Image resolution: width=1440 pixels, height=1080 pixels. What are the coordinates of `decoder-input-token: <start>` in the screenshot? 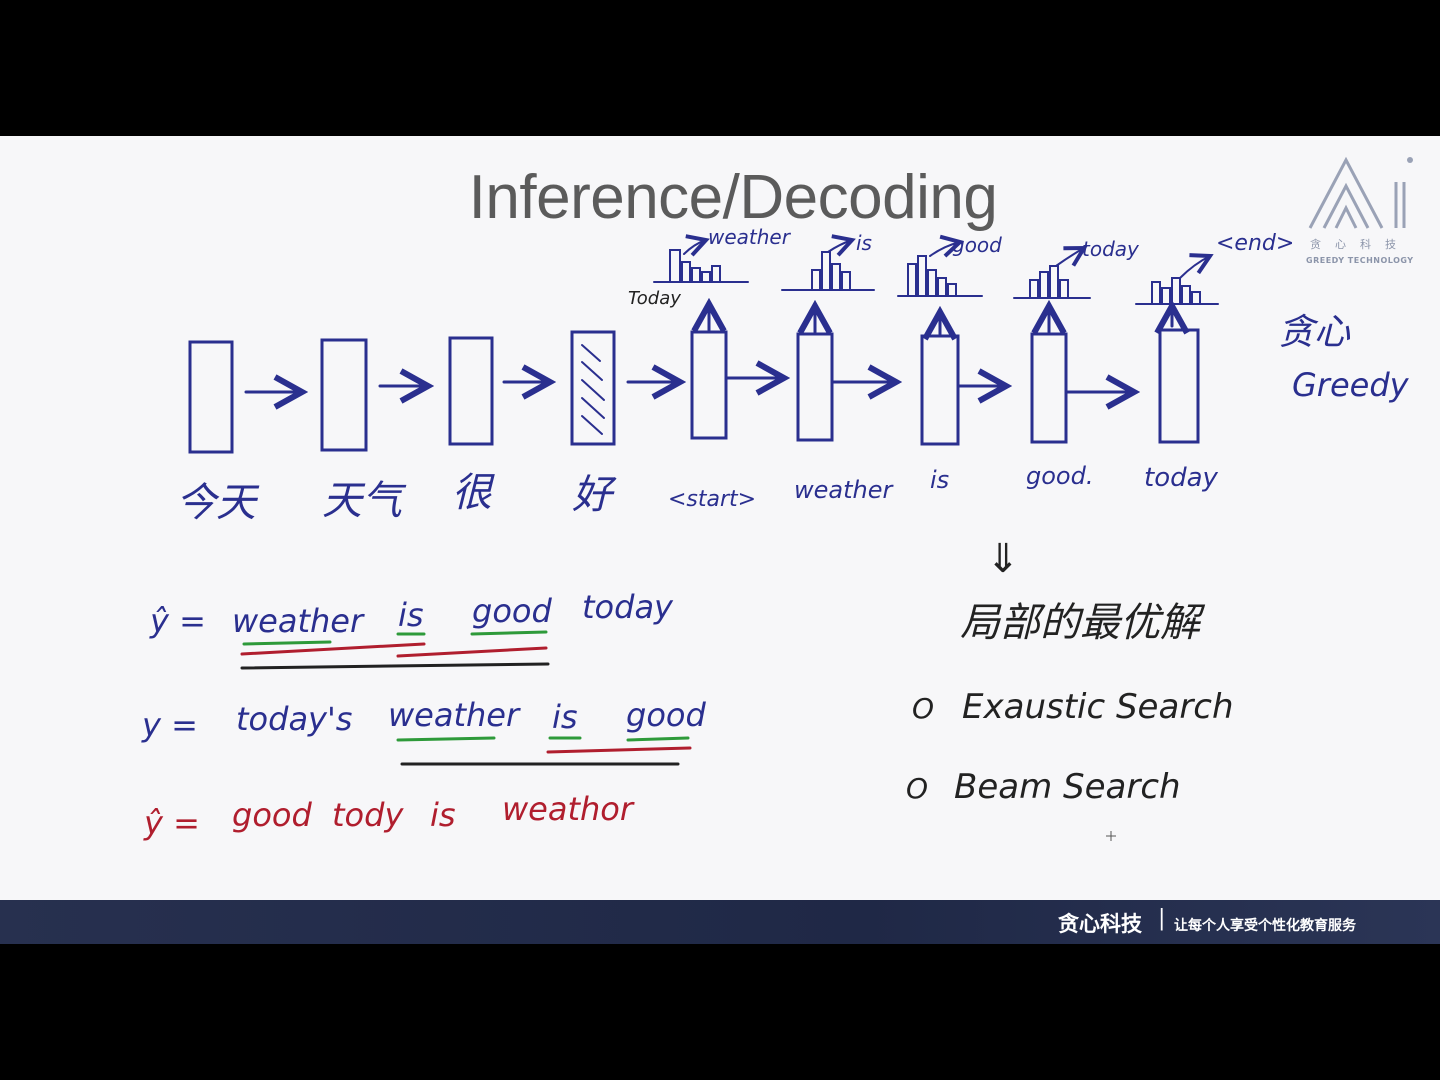 It's located at (712, 499).